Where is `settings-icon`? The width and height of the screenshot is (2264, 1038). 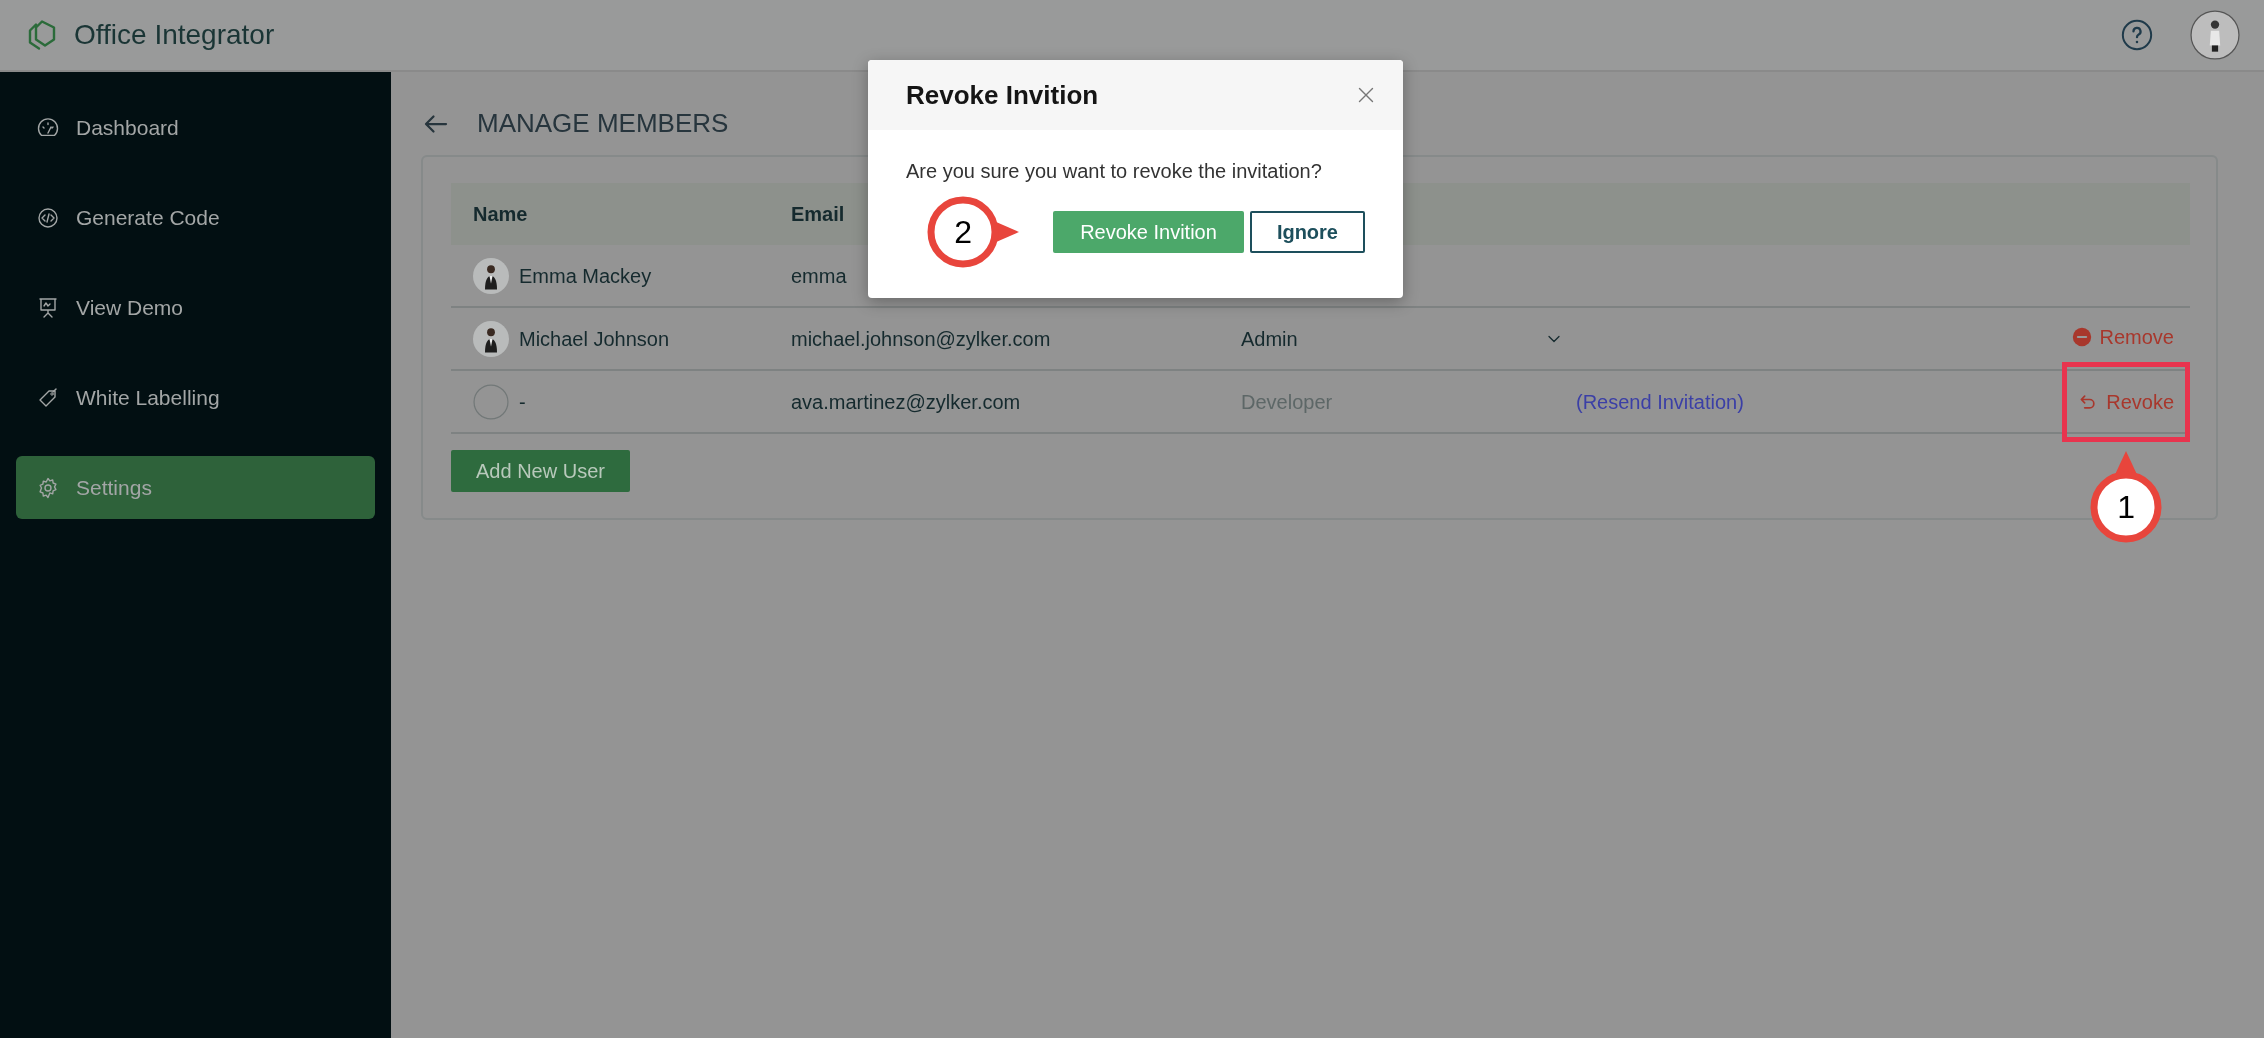
settings-icon is located at coordinates (48, 487).